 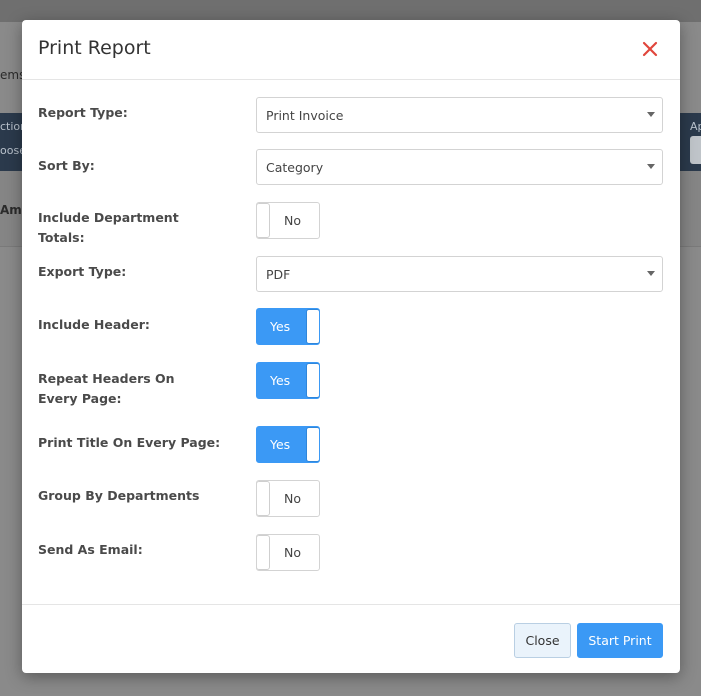 What do you see at coordinates (542, 640) in the screenshot?
I see `close-button: Close` at bounding box center [542, 640].